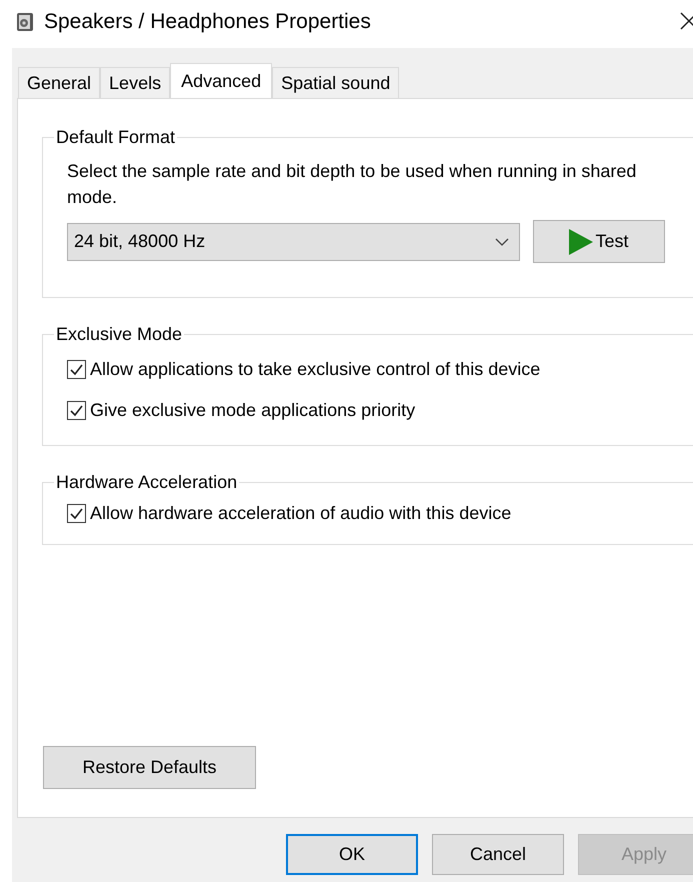 Image resolution: width=693 pixels, height=882 pixels. What do you see at coordinates (498, 854) in the screenshot?
I see `dialog-button: Cancel` at bounding box center [498, 854].